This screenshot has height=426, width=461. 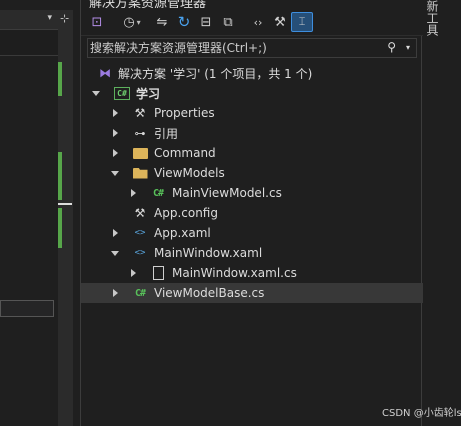 What do you see at coordinates (65, 204) in the screenshot?
I see `scroll-position-marker` at bounding box center [65, 204].